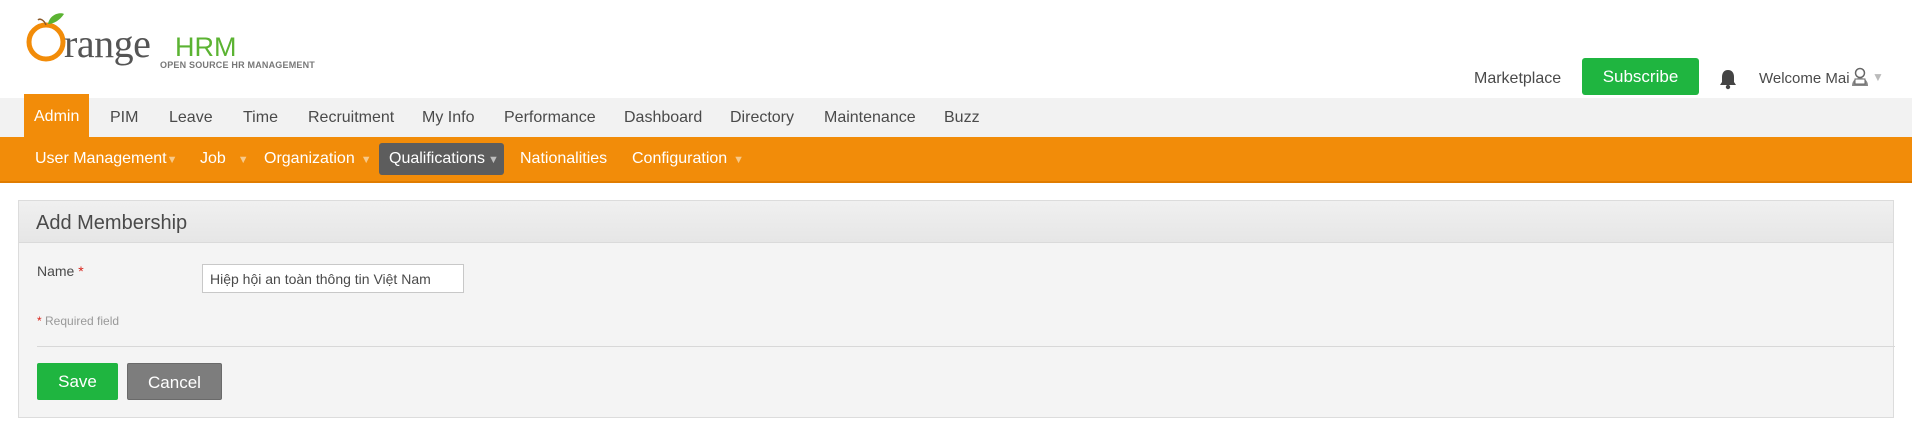 Image resolution: width=1912 pixels, height=430 pixels. I want to click on sub-nav-configuration: Configuration ▼, so click(688, 159).